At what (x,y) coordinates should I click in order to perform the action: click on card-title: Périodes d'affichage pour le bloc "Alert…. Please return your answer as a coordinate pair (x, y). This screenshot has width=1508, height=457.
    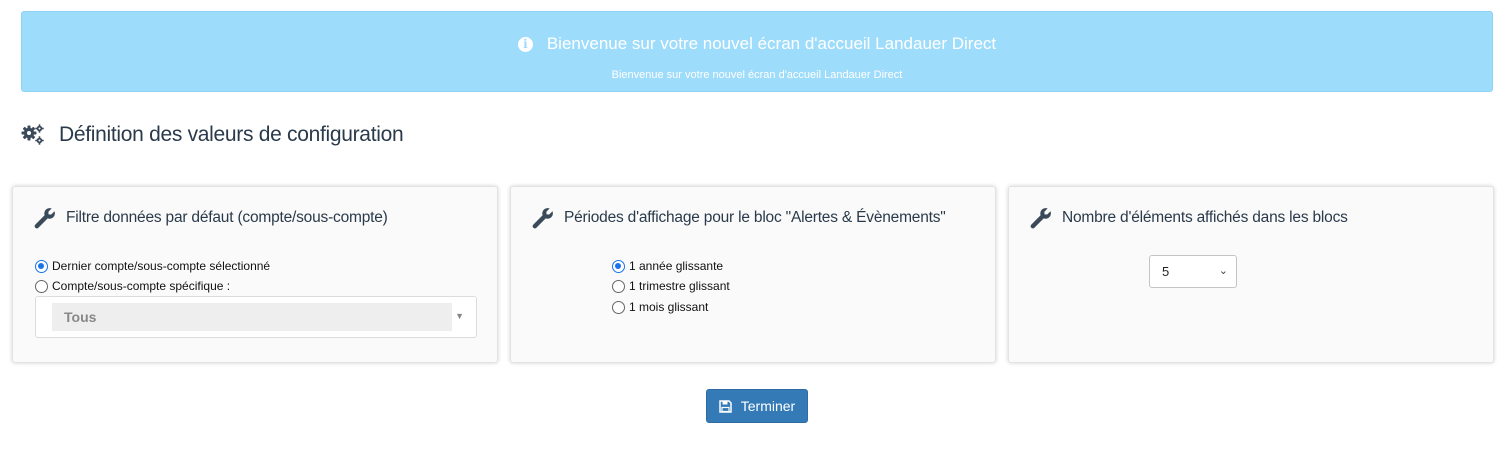
    Looking at the image, I should click on (755, 217).